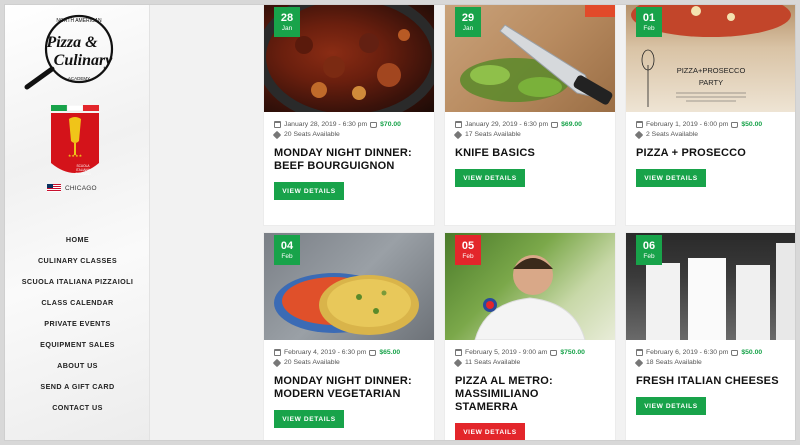 This screenshot has height=445, width=800. I want to click on event-datetime: February 4, 2019 - 6:30 pm, so click(325, 352).